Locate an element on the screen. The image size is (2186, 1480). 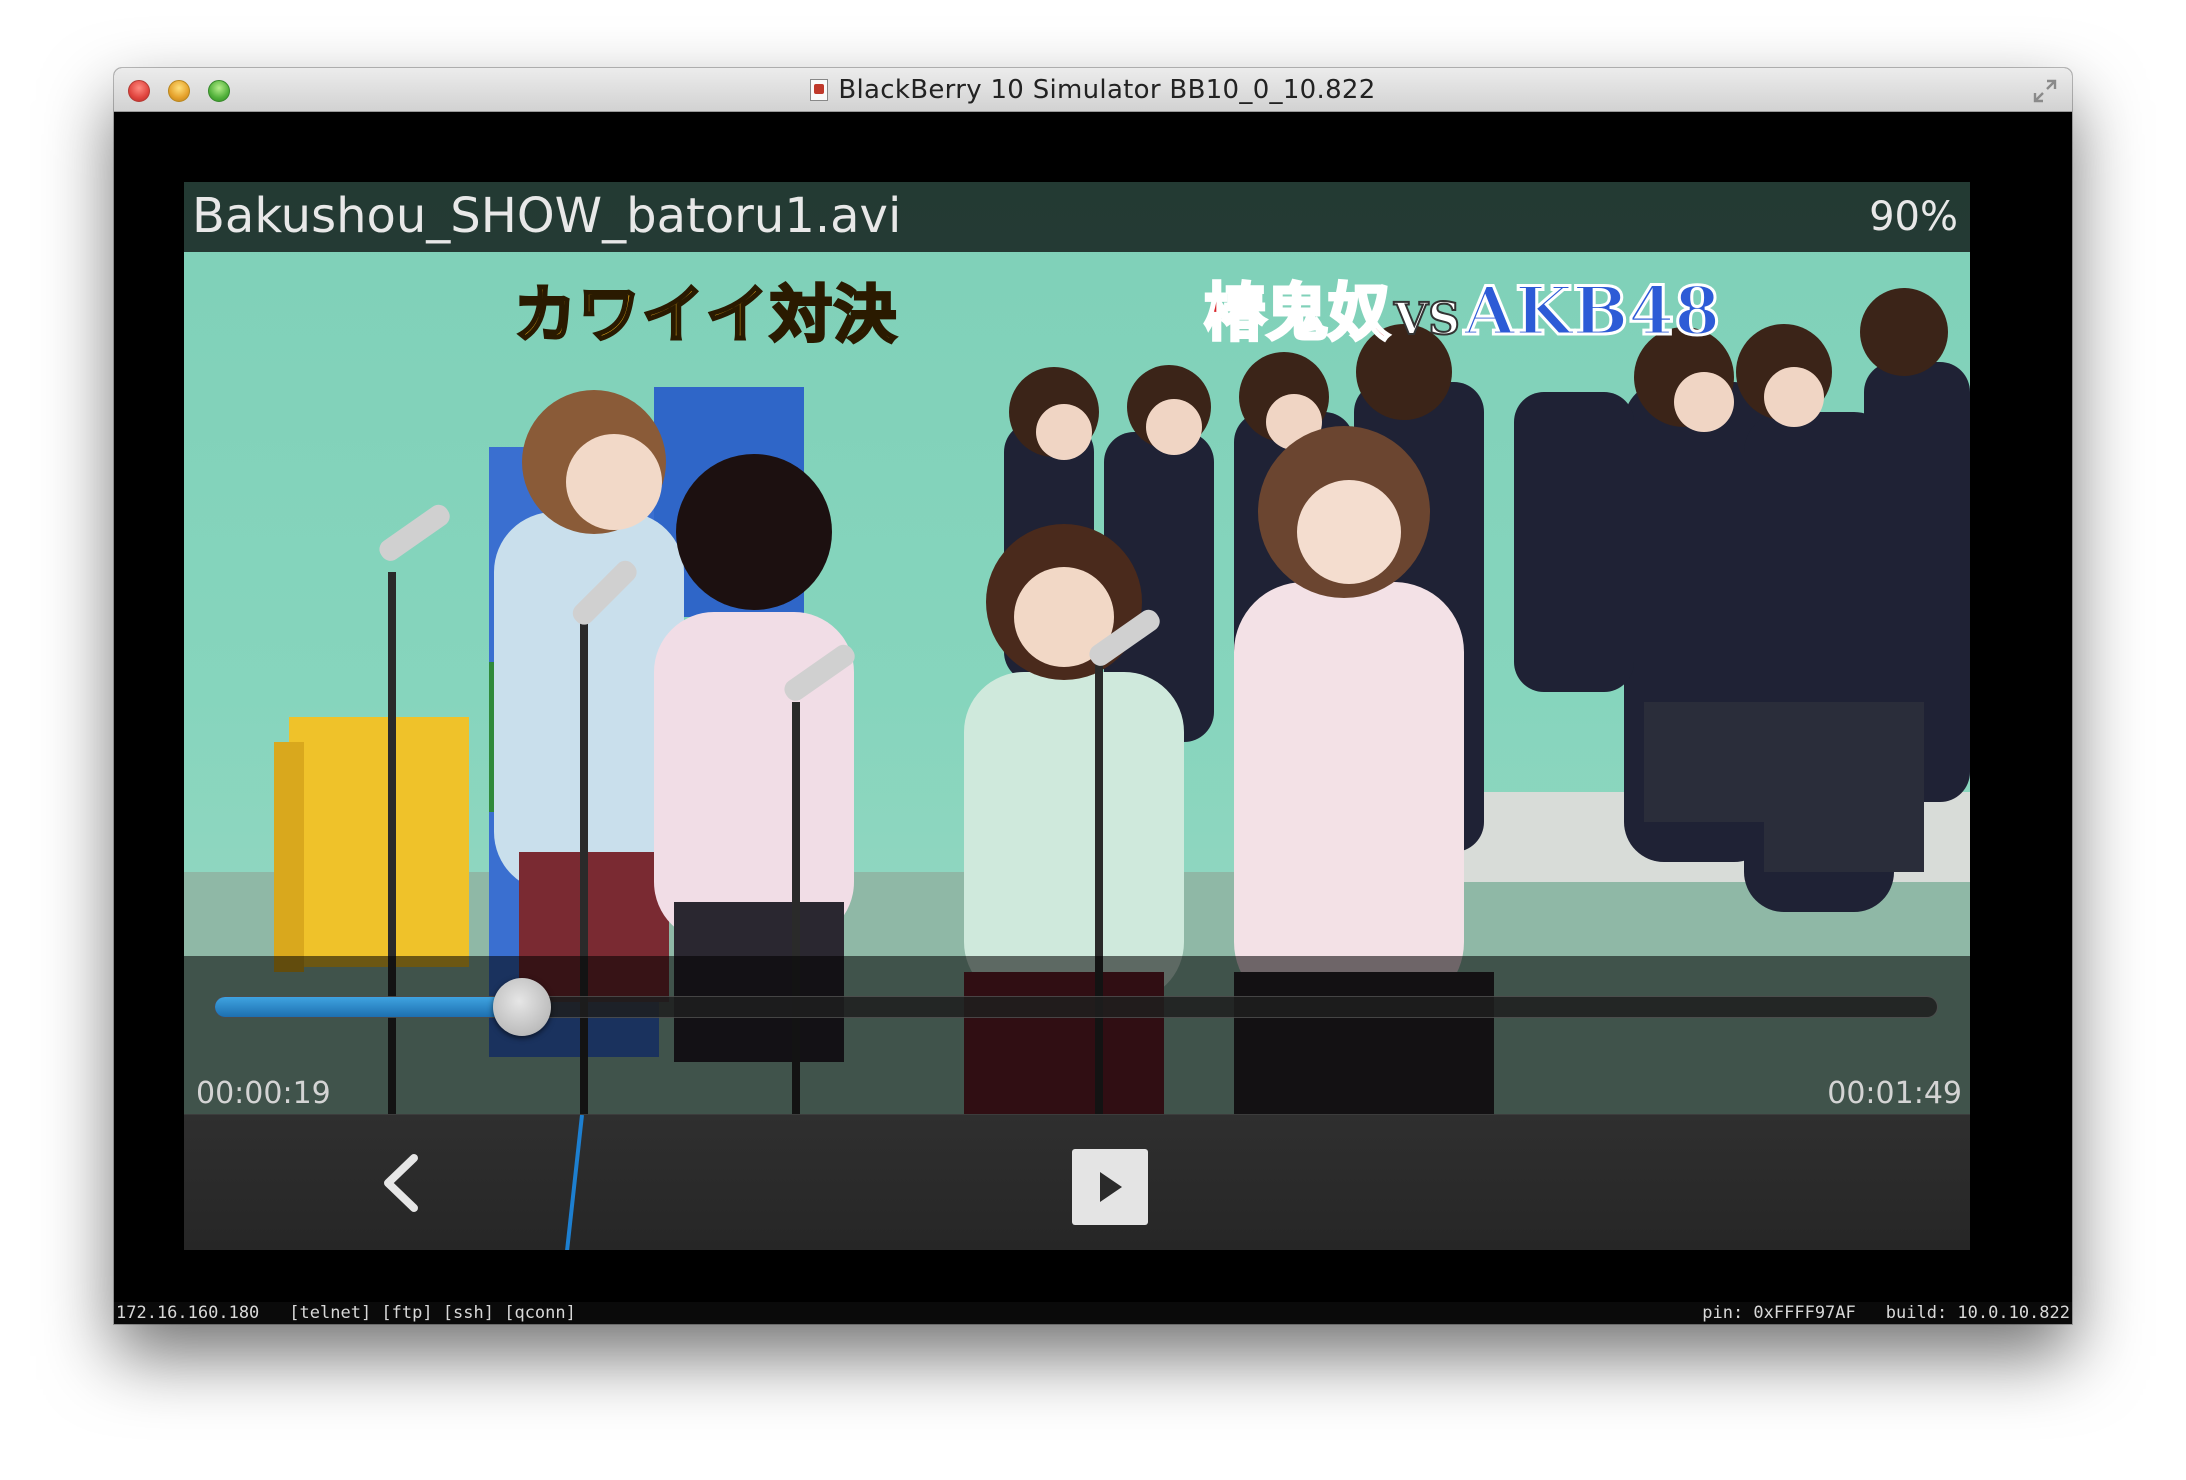
caption-part-c: AKB48 is located at coordinates (1591, 311).